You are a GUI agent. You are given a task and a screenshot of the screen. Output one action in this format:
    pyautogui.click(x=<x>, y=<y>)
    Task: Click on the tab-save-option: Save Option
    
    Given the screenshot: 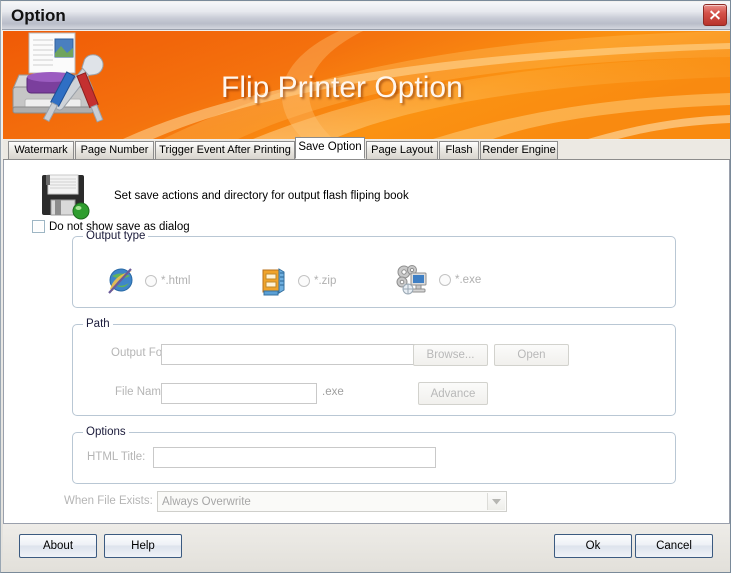 What is the action you would take?
    pyautogui.click(x=330, y=148)
    